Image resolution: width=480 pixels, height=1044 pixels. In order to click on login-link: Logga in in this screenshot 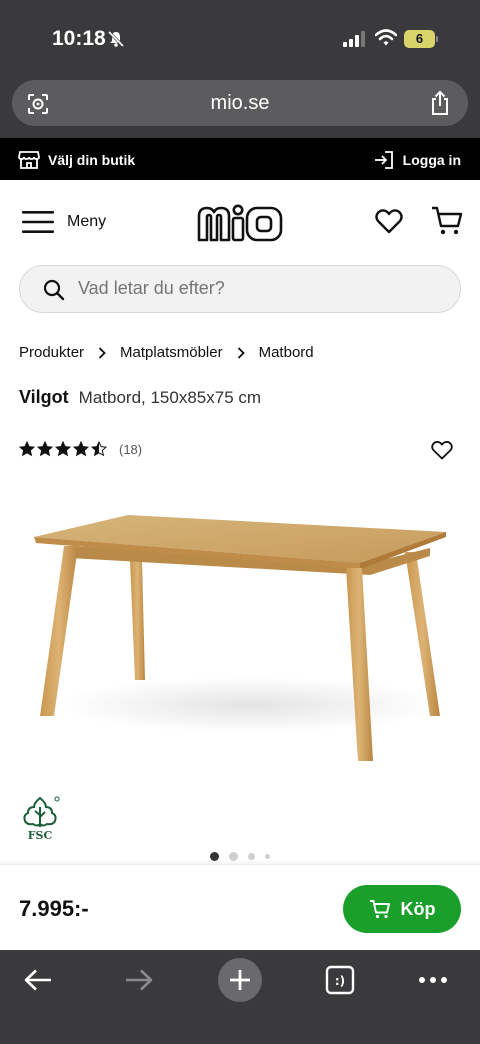, I will do `click(417, 160)`.